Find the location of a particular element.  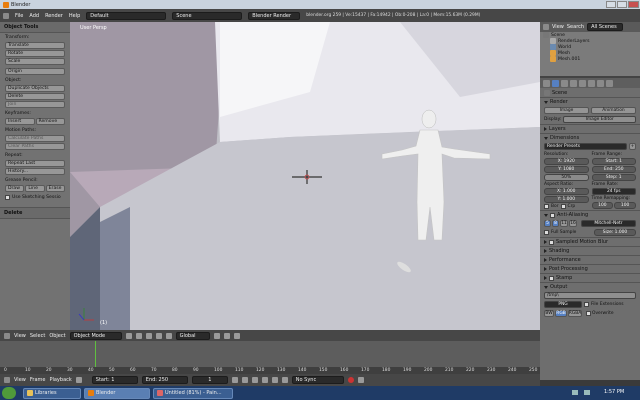

start-frame-field: Start: 1 is located at coordinates (114, 380).